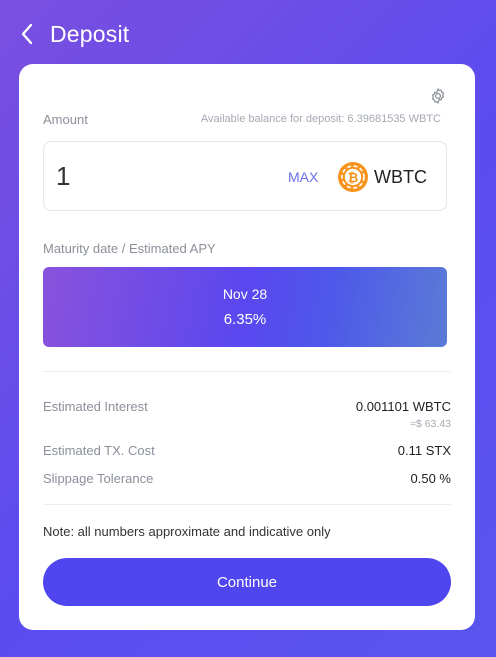  What do you see at coordinates (245, 319) in the screenshot?
I see `estimated-apy: 6.35%` at bounding box center [245, 319].